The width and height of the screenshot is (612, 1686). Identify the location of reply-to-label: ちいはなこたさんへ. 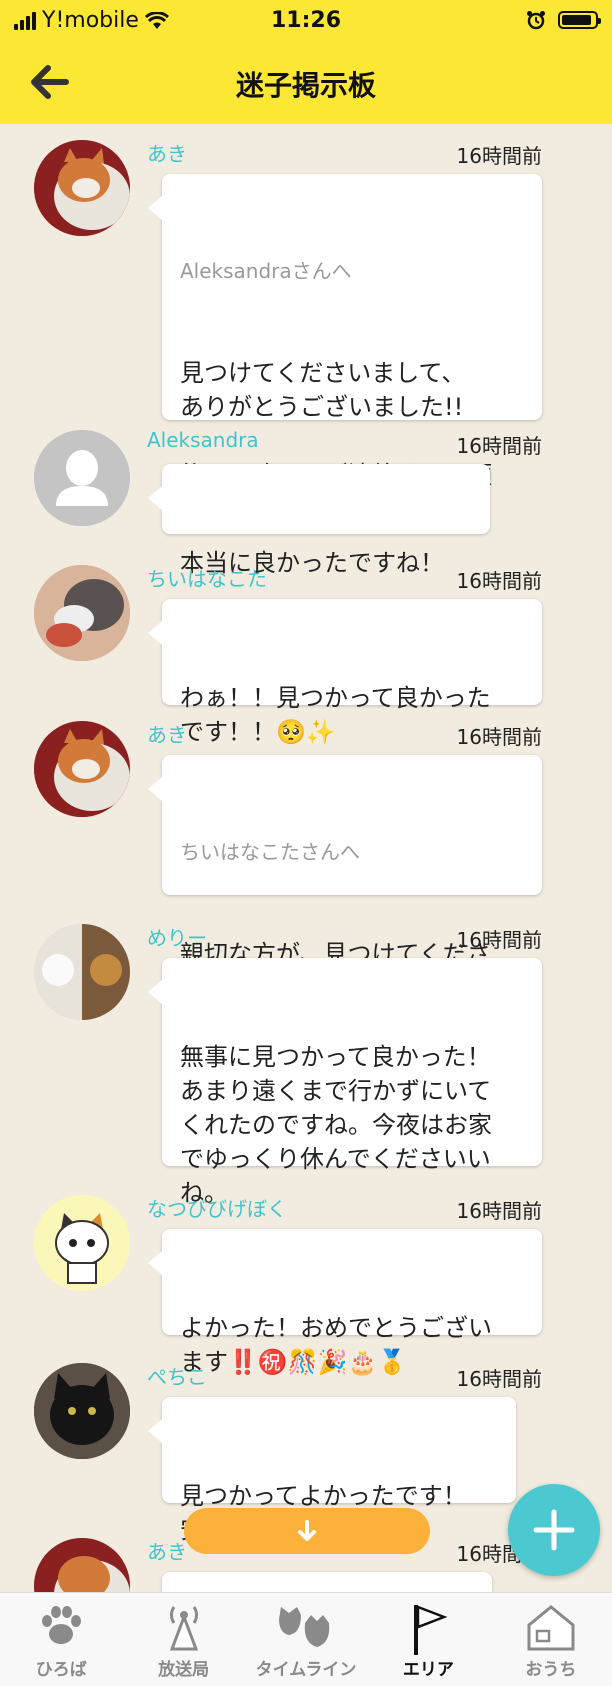
(270, 852).